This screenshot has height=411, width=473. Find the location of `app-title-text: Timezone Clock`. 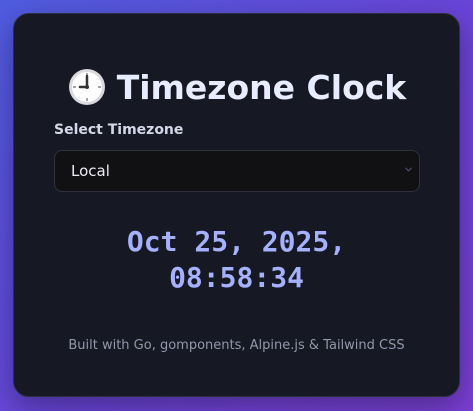

app-title-text: Timezone Clock is located at coordinates (261, 87).